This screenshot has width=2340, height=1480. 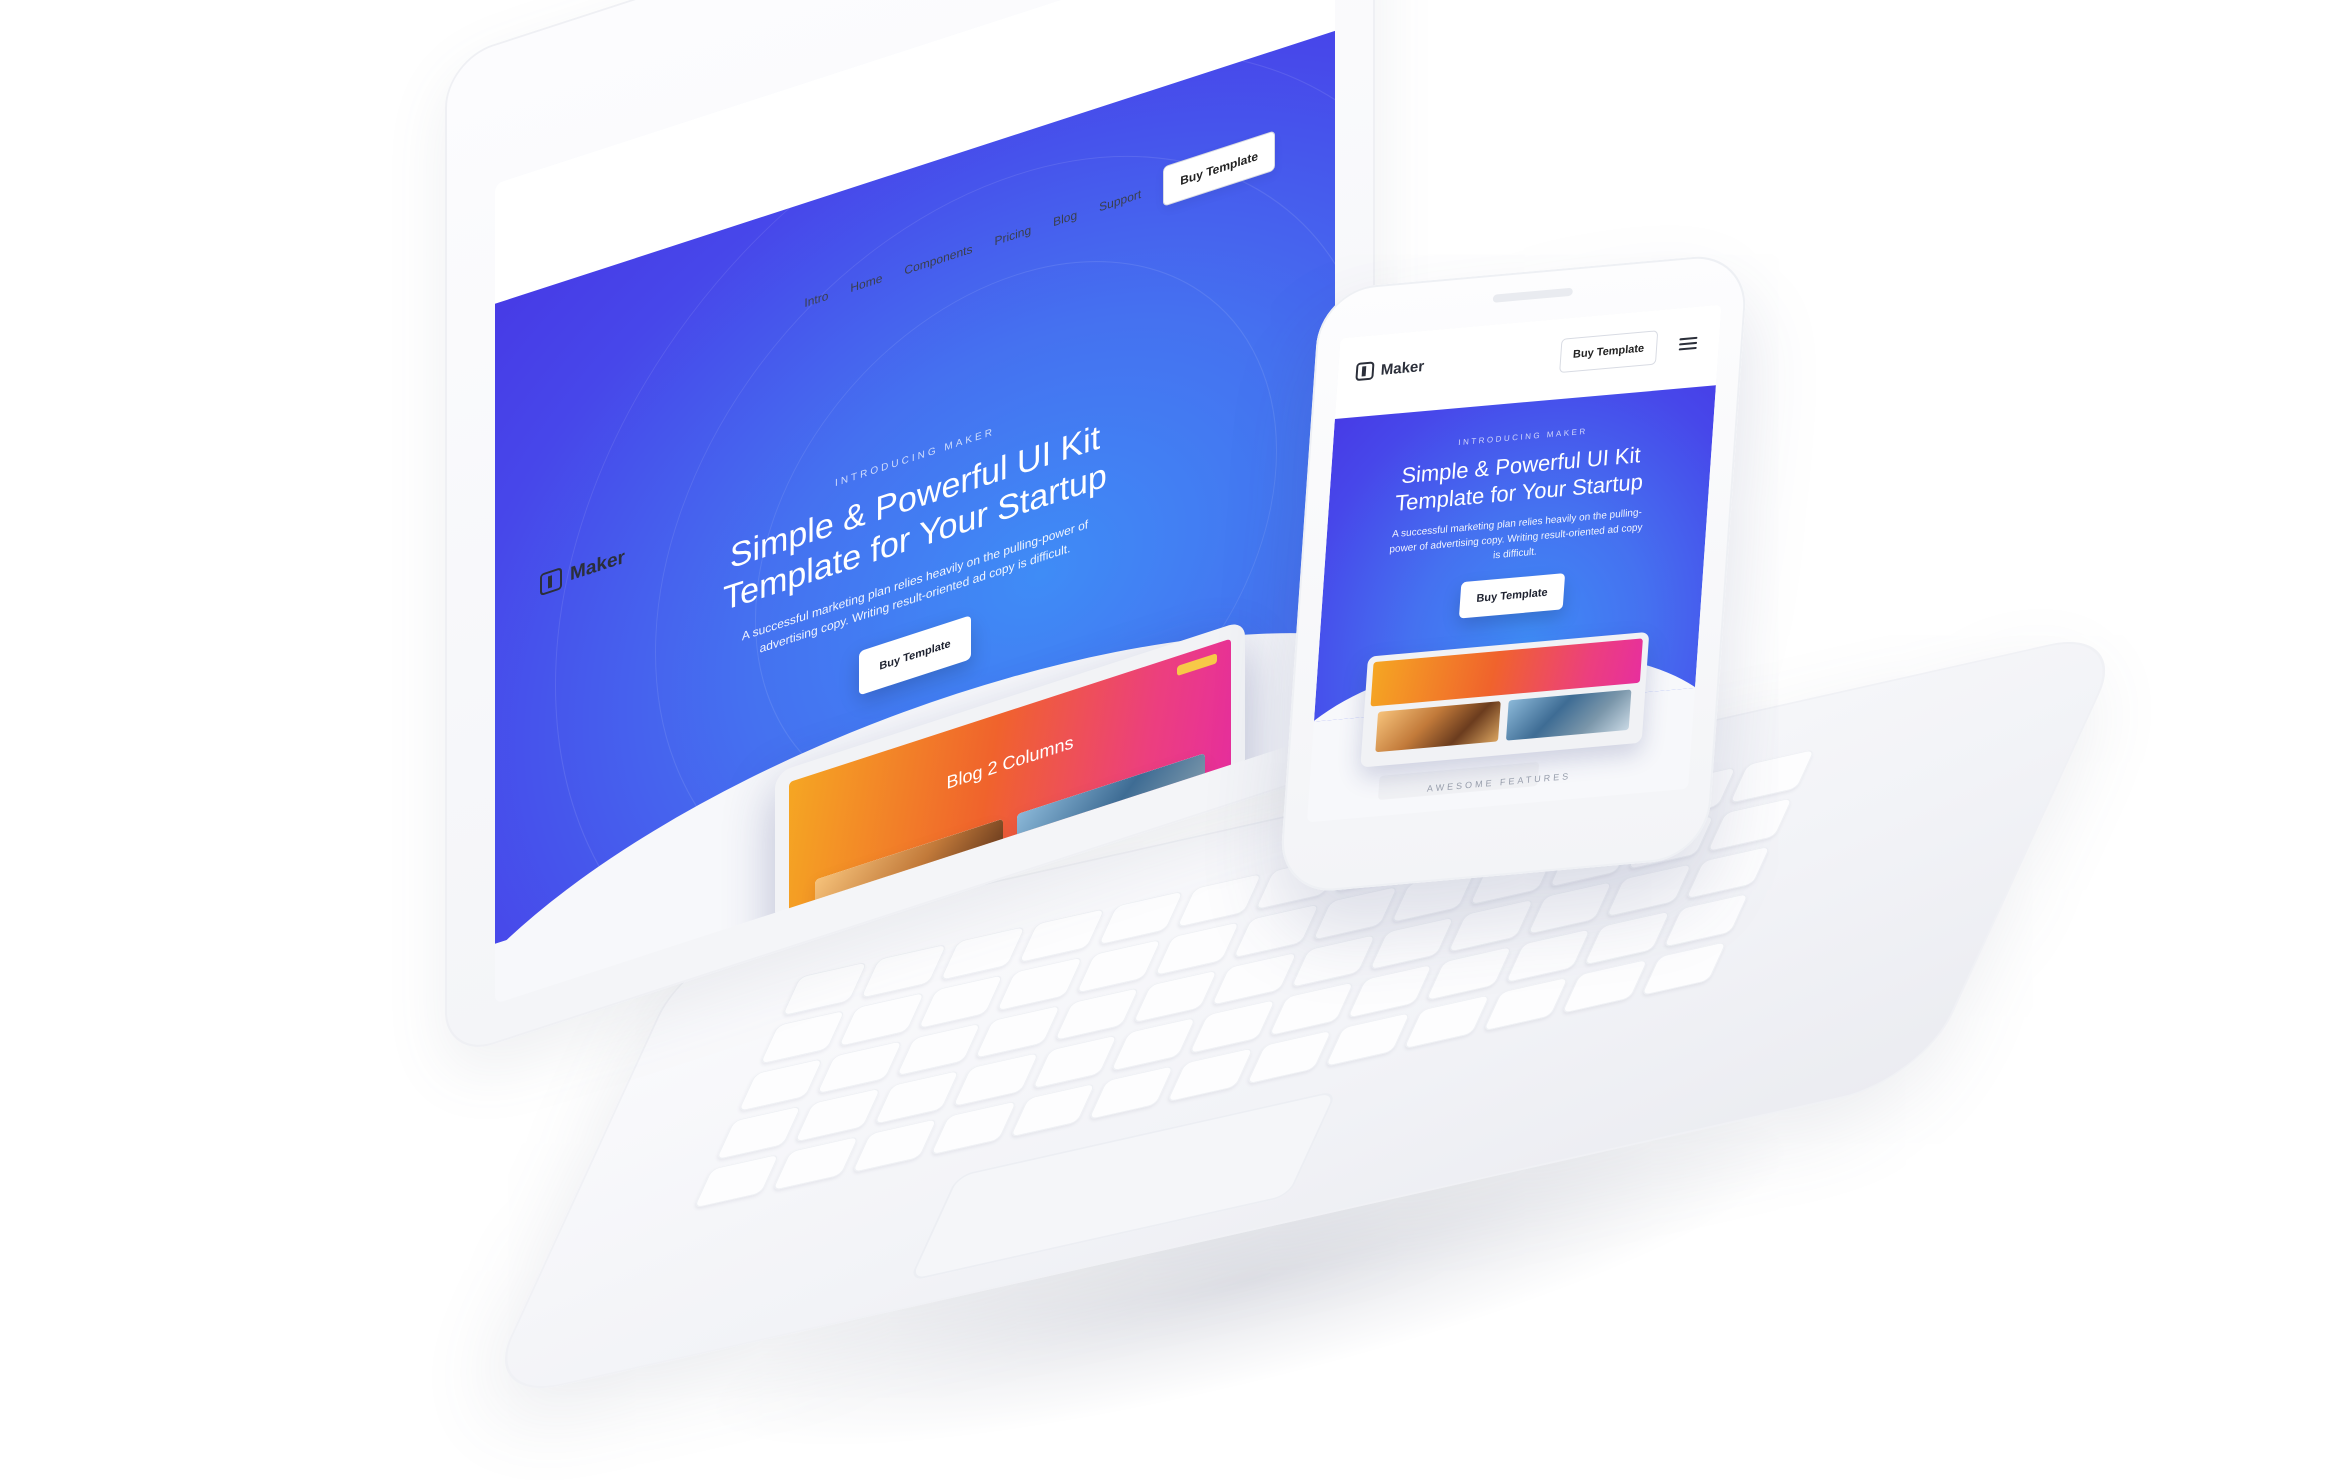 What do you see at coordinates (1688, 343) in the screenshot?
I see `hamburger-menu-icon` at bounding box center [1688, 343].